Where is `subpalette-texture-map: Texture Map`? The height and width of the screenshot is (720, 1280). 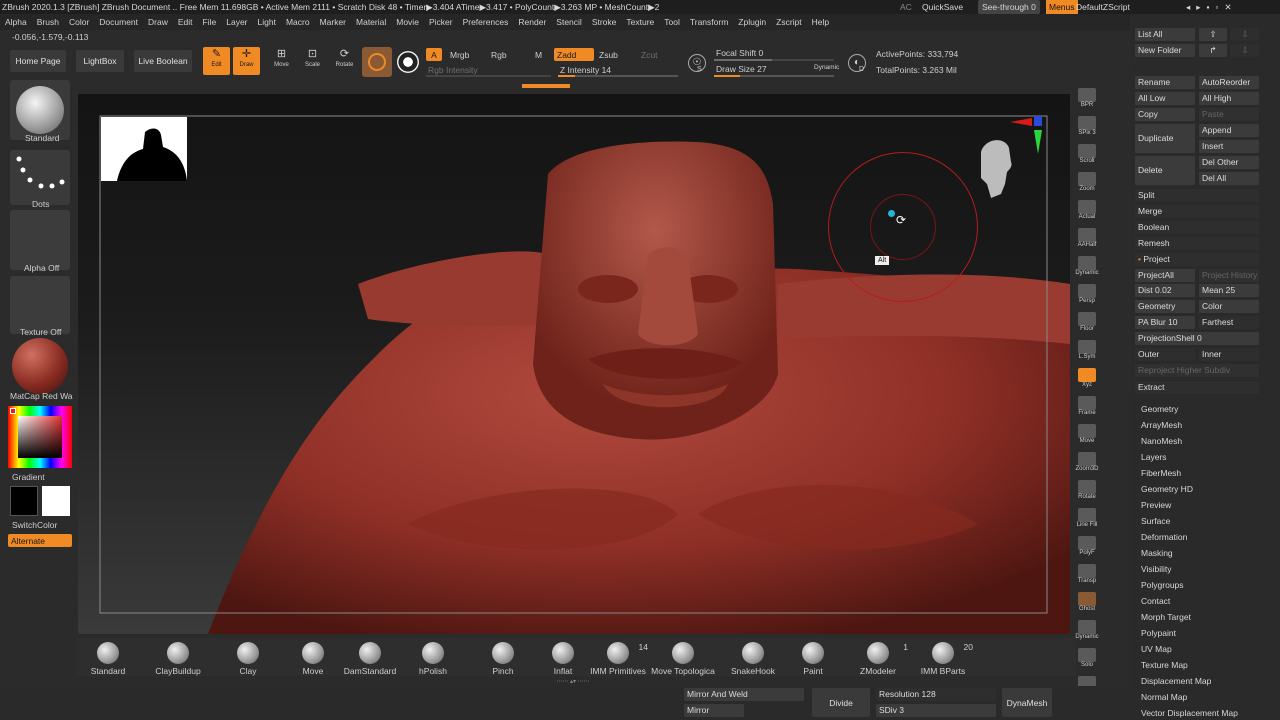
subpalette-texture-map: Texture Map is located at coordinates (1164, 665).